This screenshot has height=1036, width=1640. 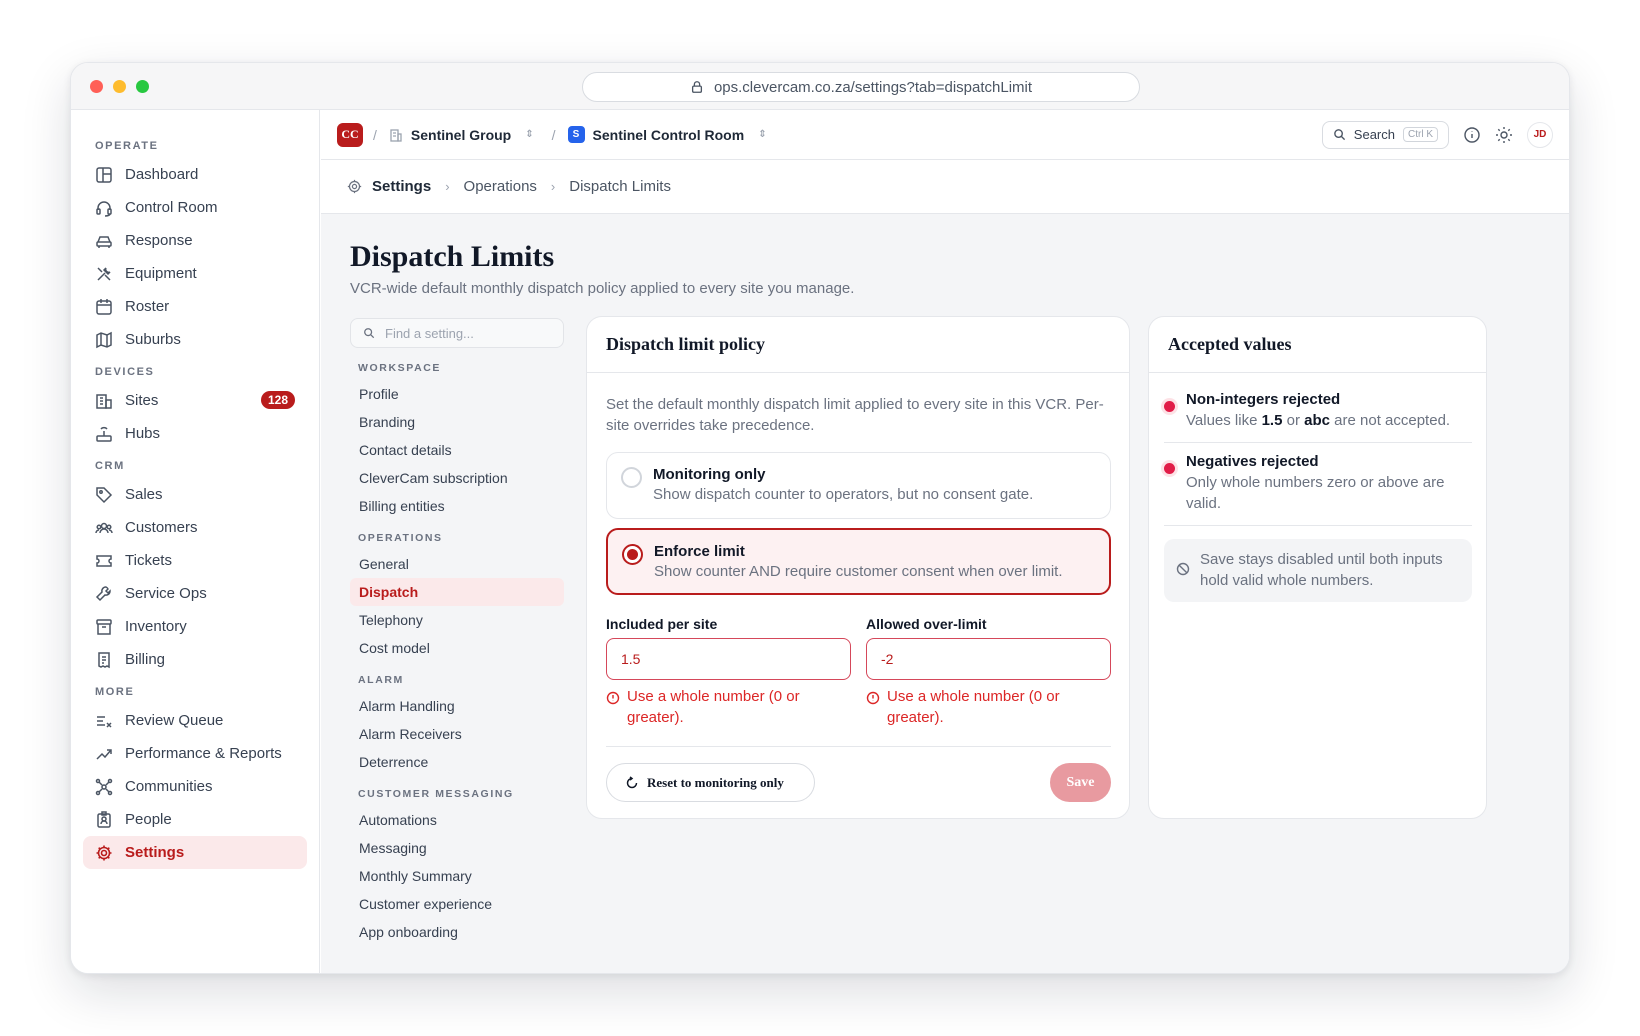 What do you see at coordinates (1420, 134) in the screenshot?
I see `search-shortcut: Ctrl K` at bounding box center [1420, 134].